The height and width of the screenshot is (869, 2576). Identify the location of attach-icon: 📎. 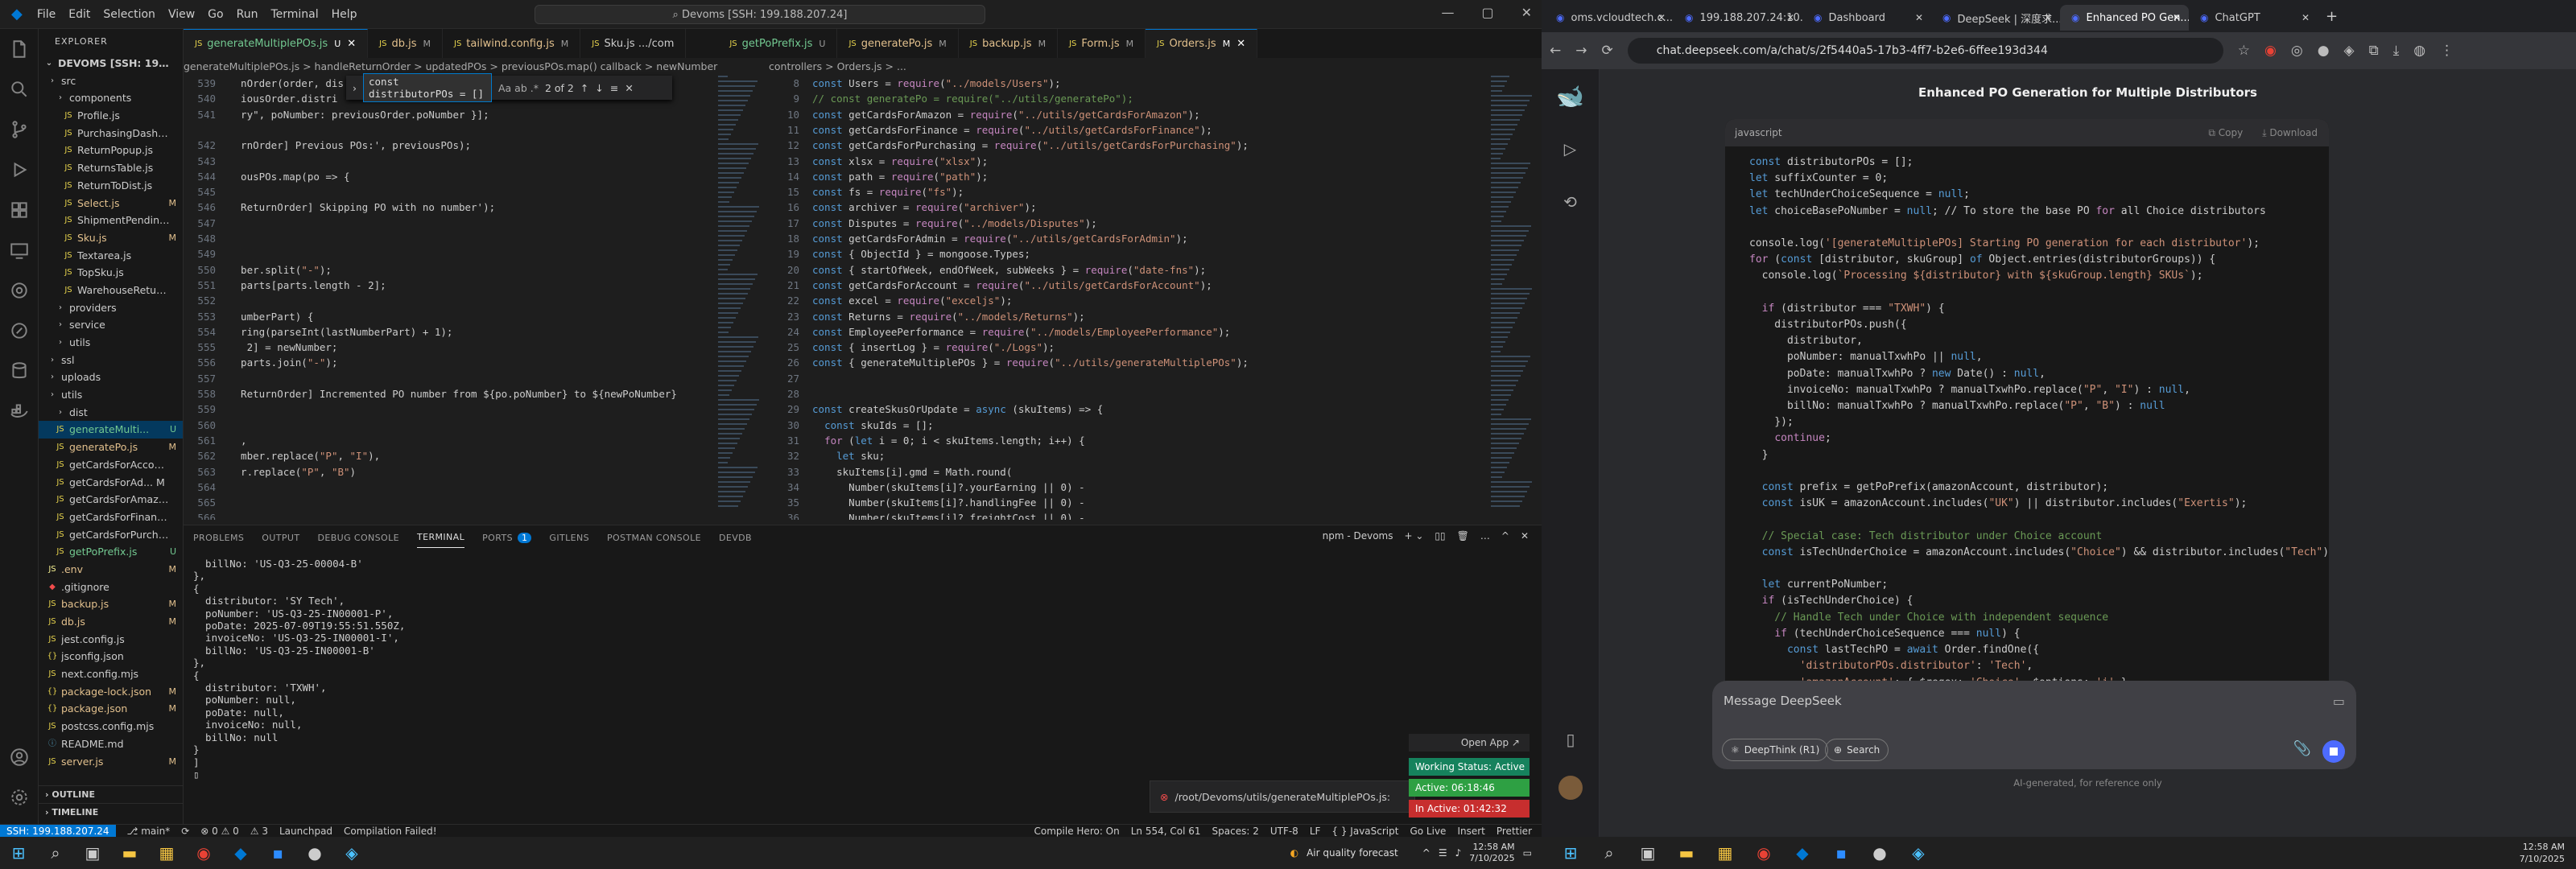
(2302, 748).